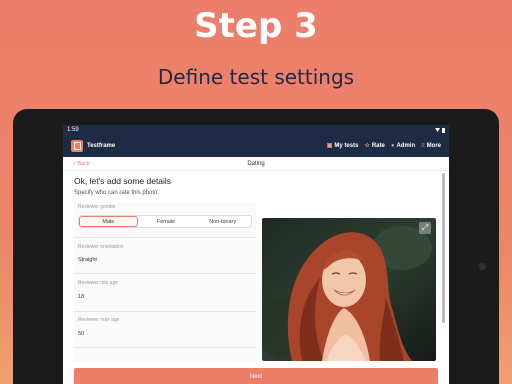 This screenshot has width=512, height=384. What do you see at coordinates (97, 207) in the screenshot?
I see `gender-label: Reviewer gender` at bounding box center [97, 207].